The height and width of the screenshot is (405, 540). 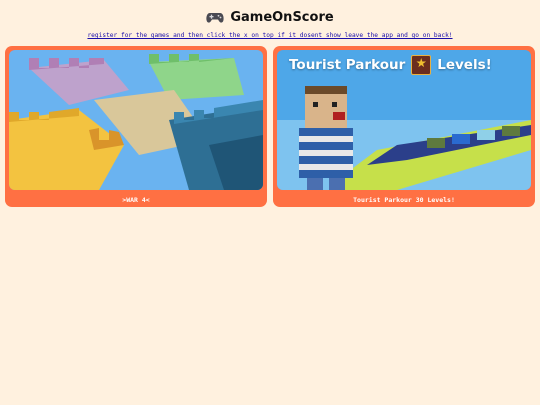 I want to click on thumbnail-title: Tourist Parkour Levels!, so click(x=390, y=65).